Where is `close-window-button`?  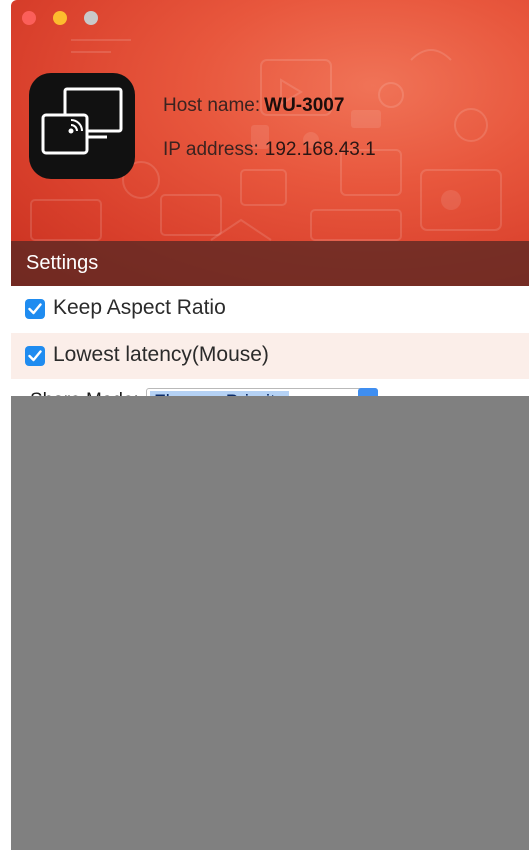 close-window-button is located at coordinates (29, 18).